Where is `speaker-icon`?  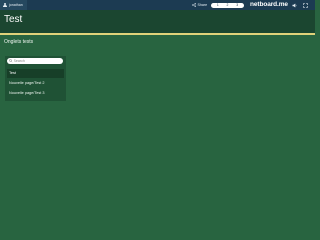 speaker-icon is located at coordinates (294, 5).